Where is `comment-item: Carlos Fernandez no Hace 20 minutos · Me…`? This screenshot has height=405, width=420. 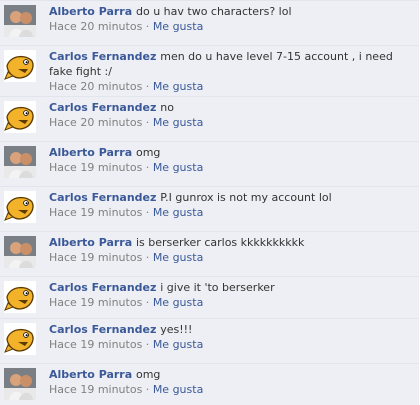 comment-item: Carlos Fernandez no Hace 20 minutos · Me… is located at coordinates (209, 118).